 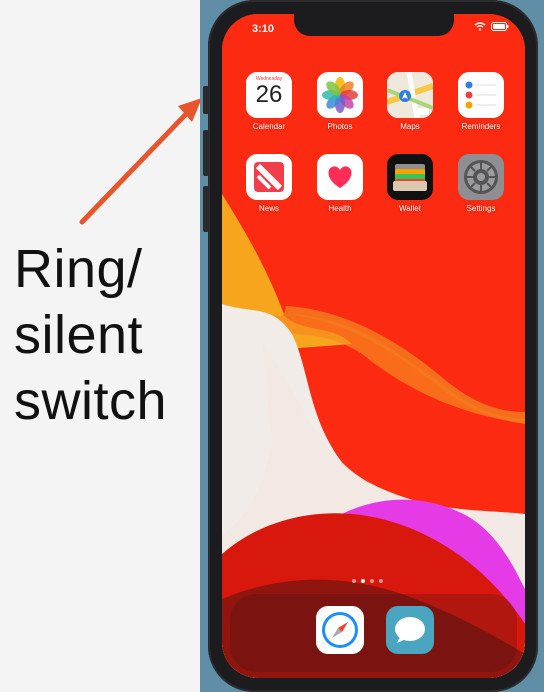 I want to click on app-wallet: Wallet, so click(x=410, y=183).